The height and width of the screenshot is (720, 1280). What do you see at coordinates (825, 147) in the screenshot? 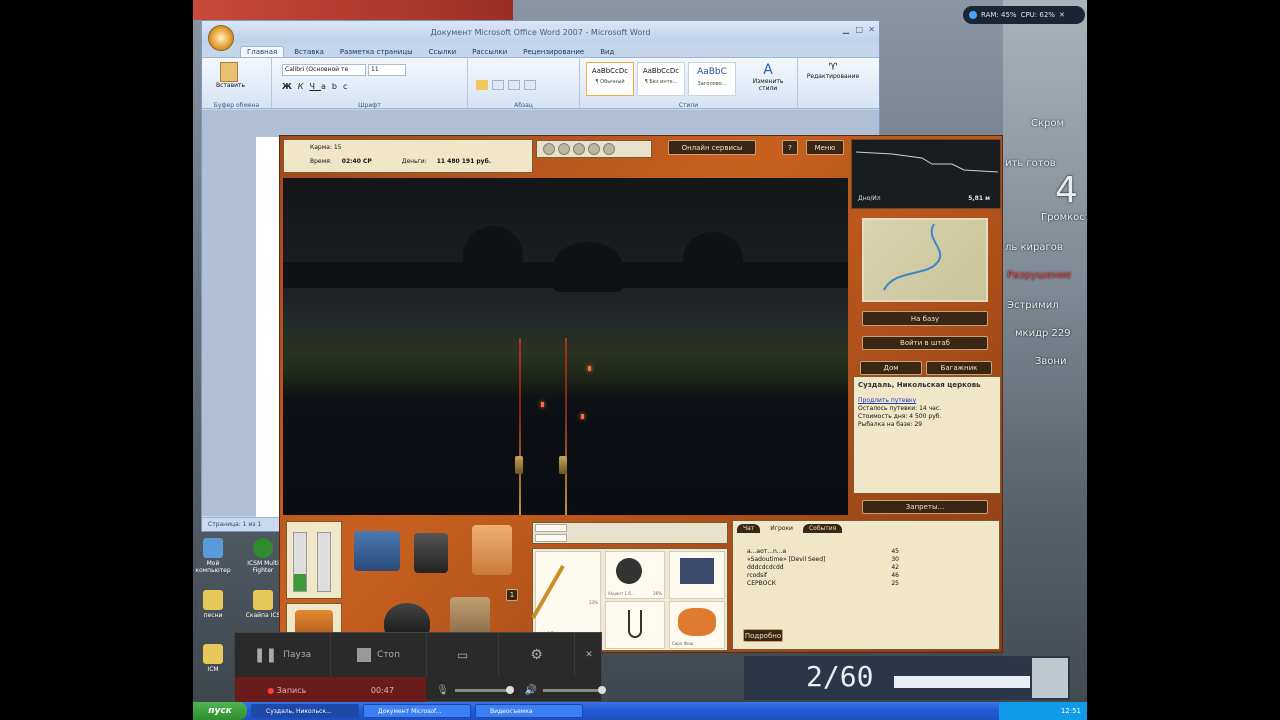
I see `menu-button: Меню` at bounding box center [825, 147].